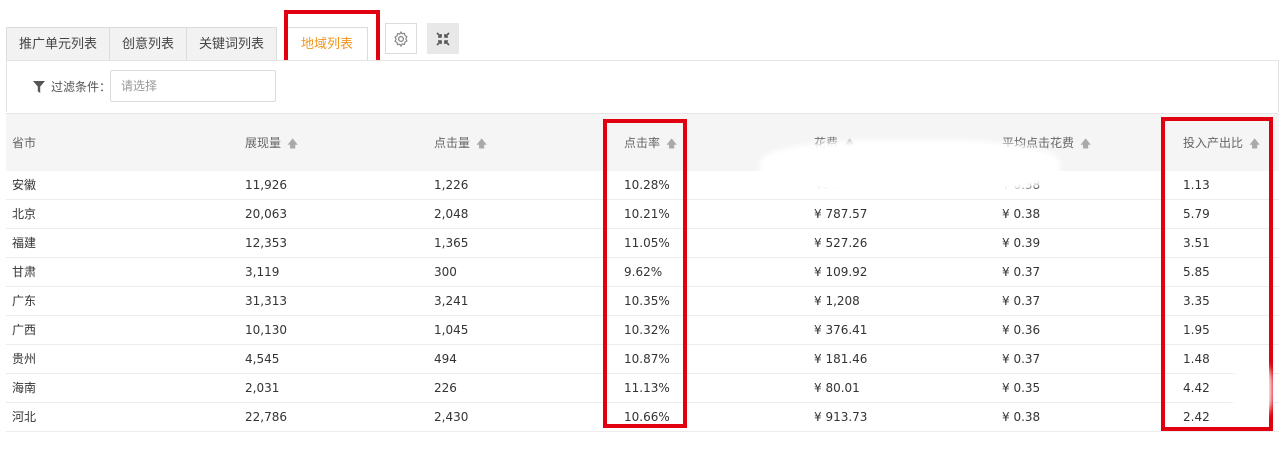  Describe the element at coordinates (647, 388) in the screenshot. I see `table-cell: 11.13%` at that location.